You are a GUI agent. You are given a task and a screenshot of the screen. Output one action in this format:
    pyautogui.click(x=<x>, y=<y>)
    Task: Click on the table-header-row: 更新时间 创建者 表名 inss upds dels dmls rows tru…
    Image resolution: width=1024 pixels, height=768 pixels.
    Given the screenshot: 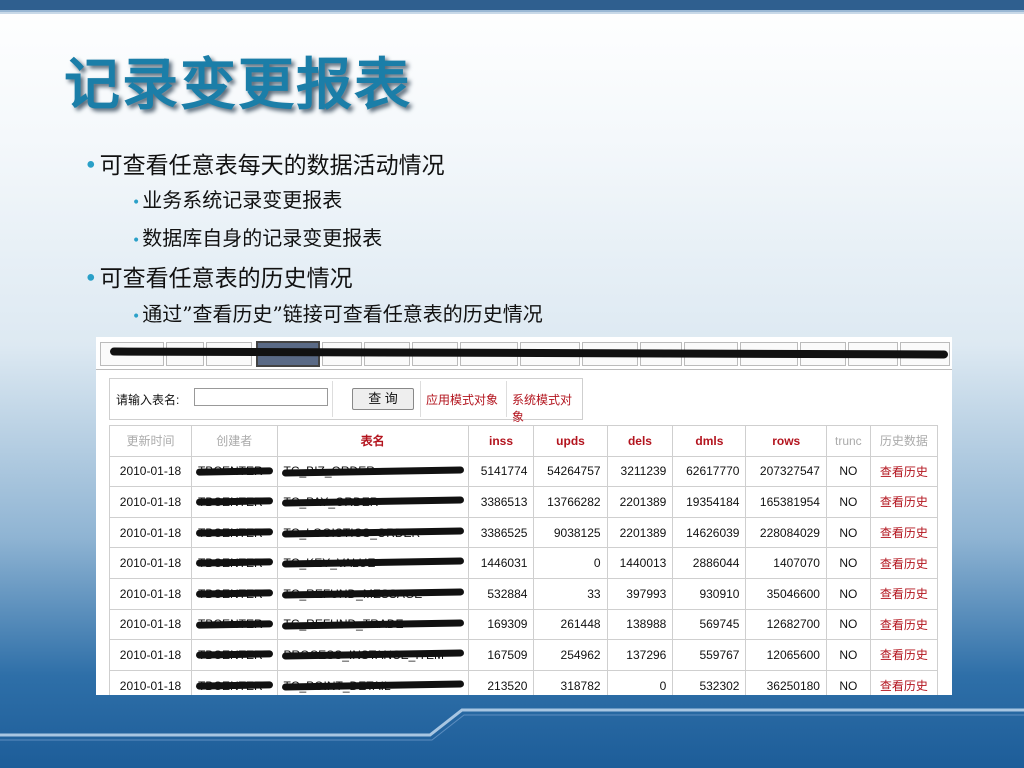 What is the action you would take?
    pyautogui.click(x=524, y=441)
    